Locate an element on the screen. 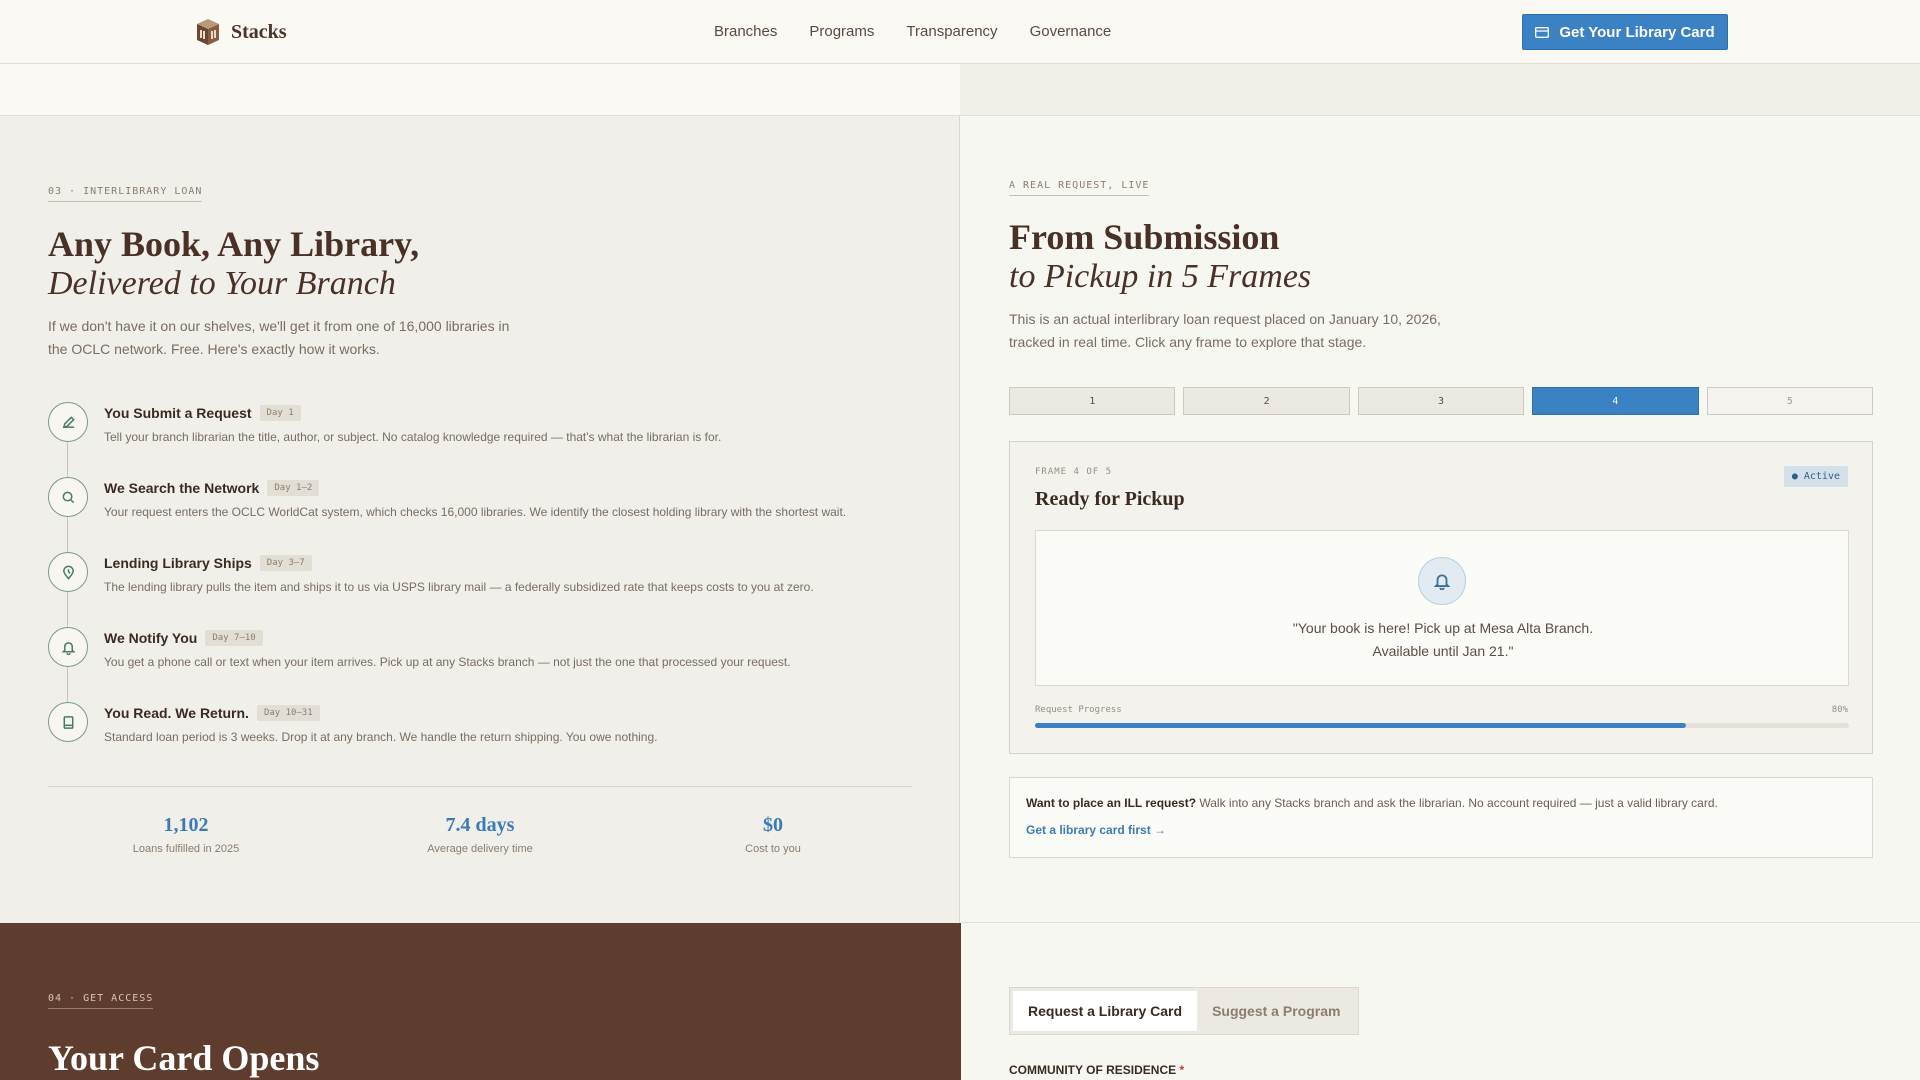  stats-divider is located at coordinates (480, 786).